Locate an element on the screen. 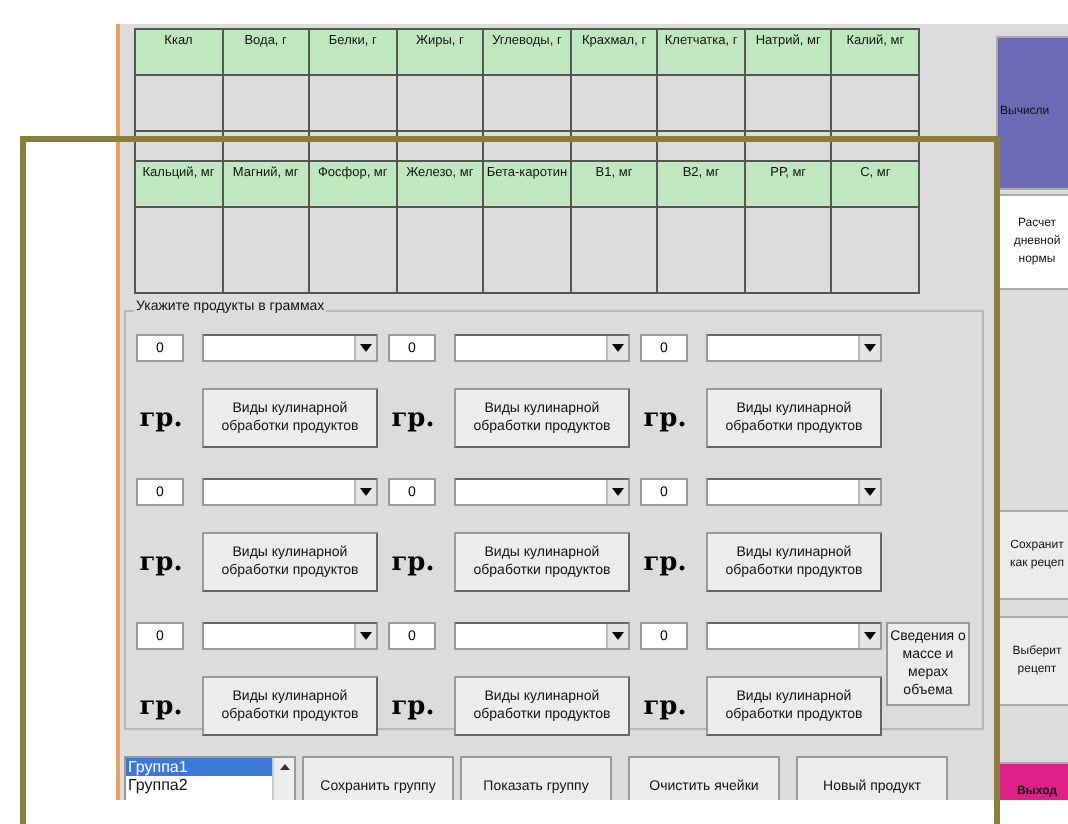 This screenshot has height=824, width=1068. list-item: Группа1 is located at coordinates (199, 767).